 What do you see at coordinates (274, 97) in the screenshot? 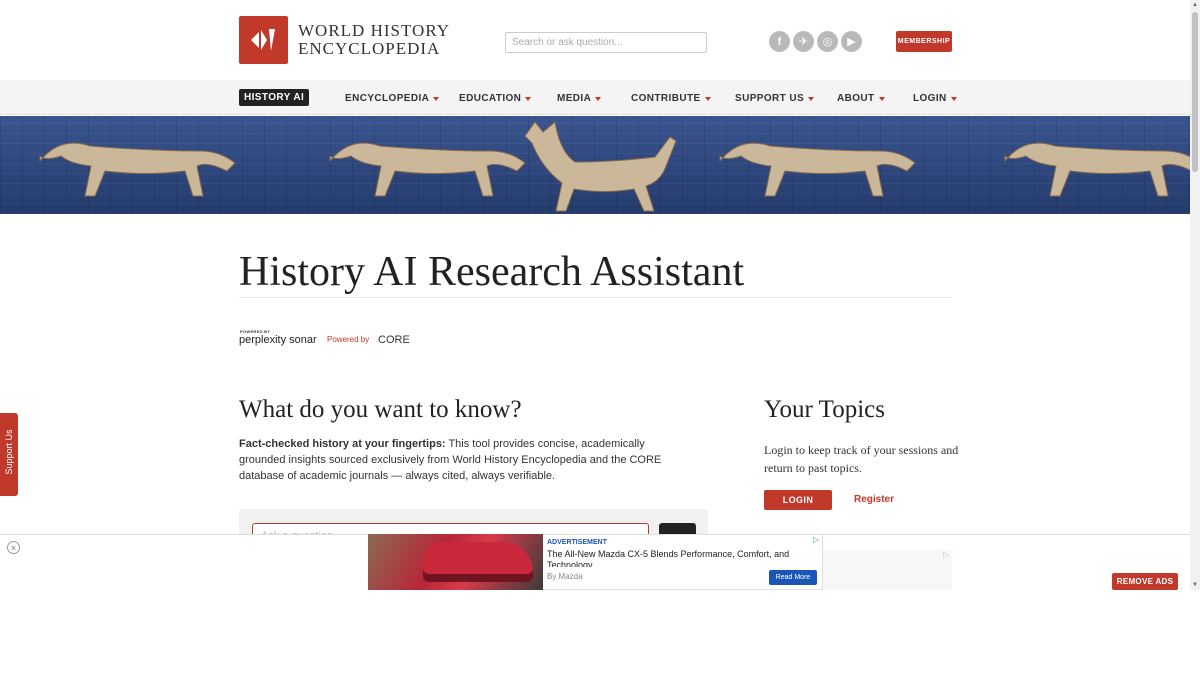
I see `nav-history-ai: HISTORY AI` at bounding box center [274, 97].